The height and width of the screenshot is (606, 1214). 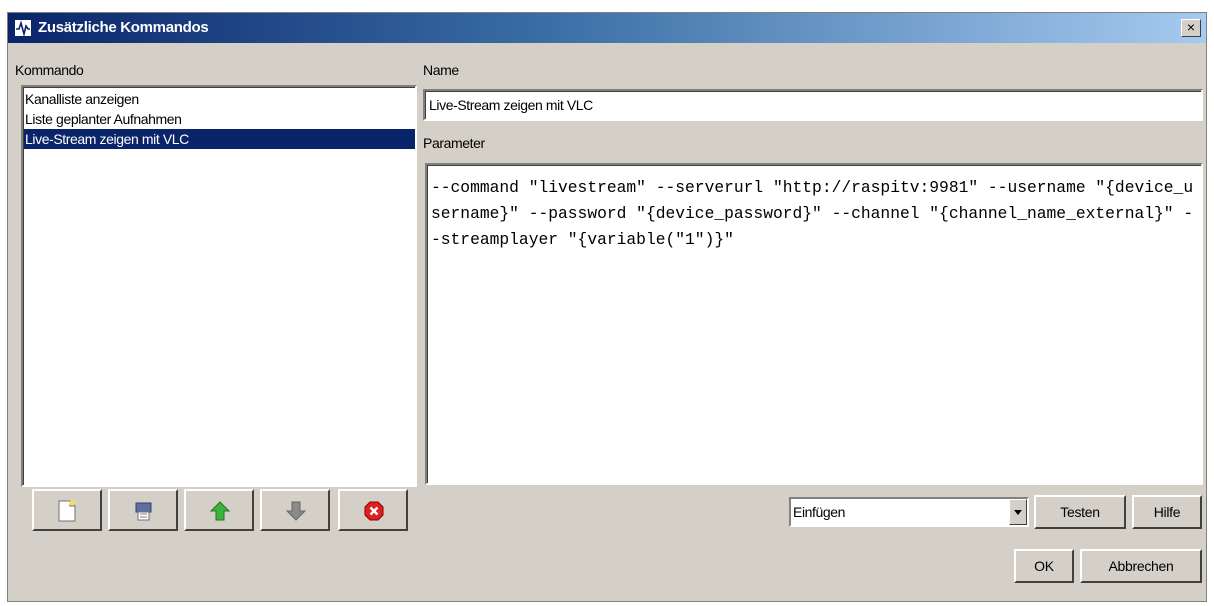 What do you see at coordinates (219, 139) in the screenshot?
I see `list-item-selected: Live-Stream zeigen mit VLC` at bounding box center [219, 139].